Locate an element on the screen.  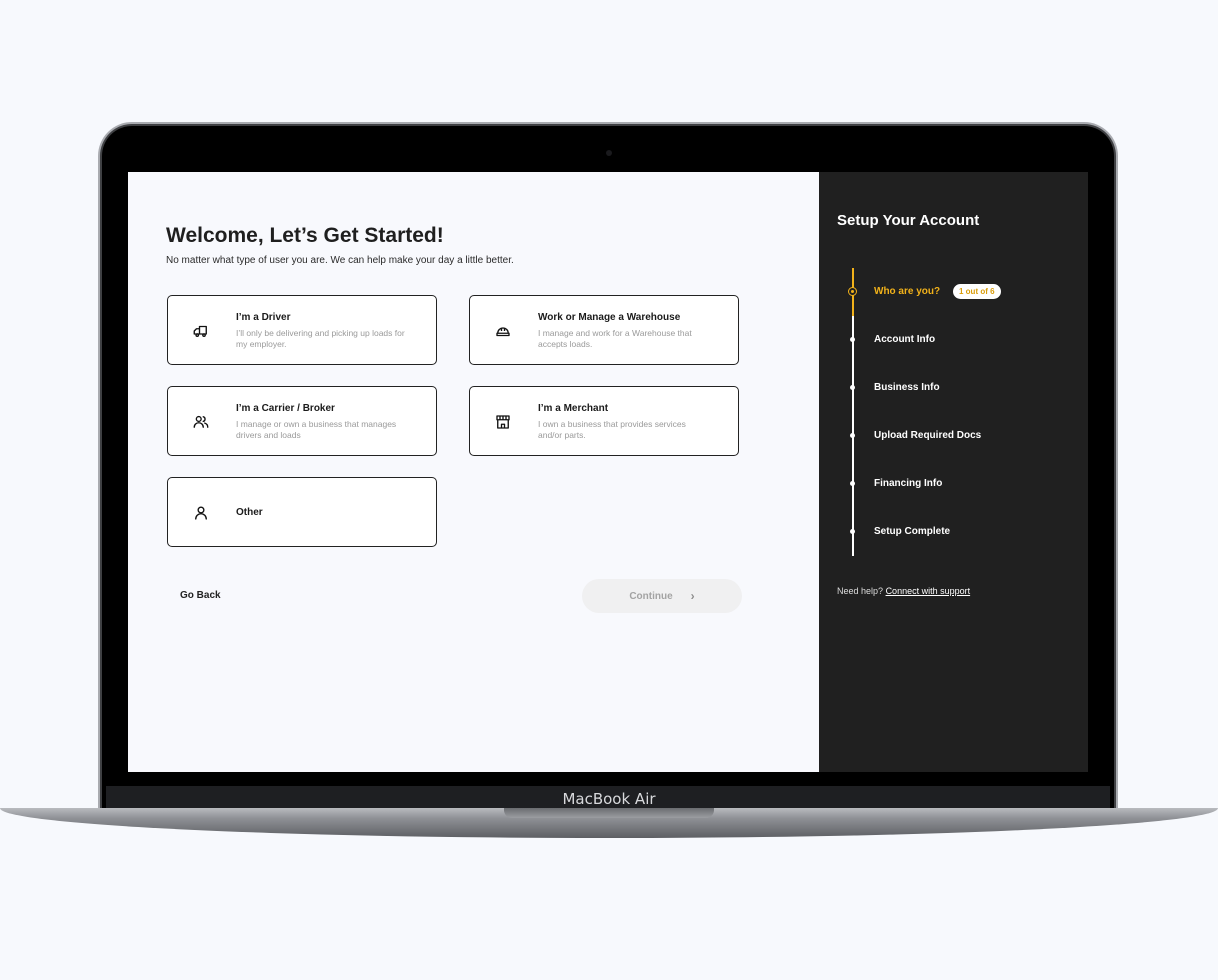
step-current-indicator is located at coordinates (852, 291).